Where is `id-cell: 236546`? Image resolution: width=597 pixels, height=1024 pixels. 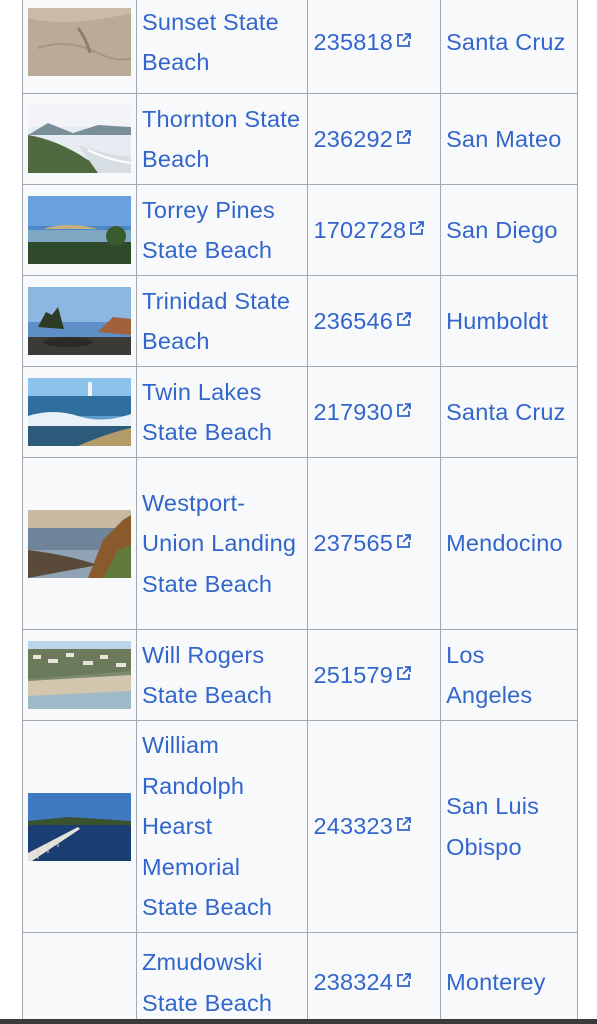
id-cell: 236546 is located at coordinates (374, 321).